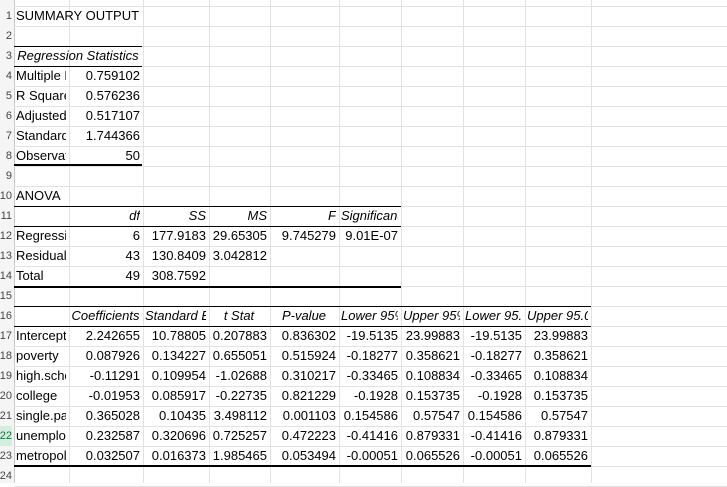 Image resolution: width=727 pixels, height=487 pixels. What do you see at coordinates (175, 356) in the screenshot?
I see `coef-value: 0.134227` at bounding box center [175, 356].